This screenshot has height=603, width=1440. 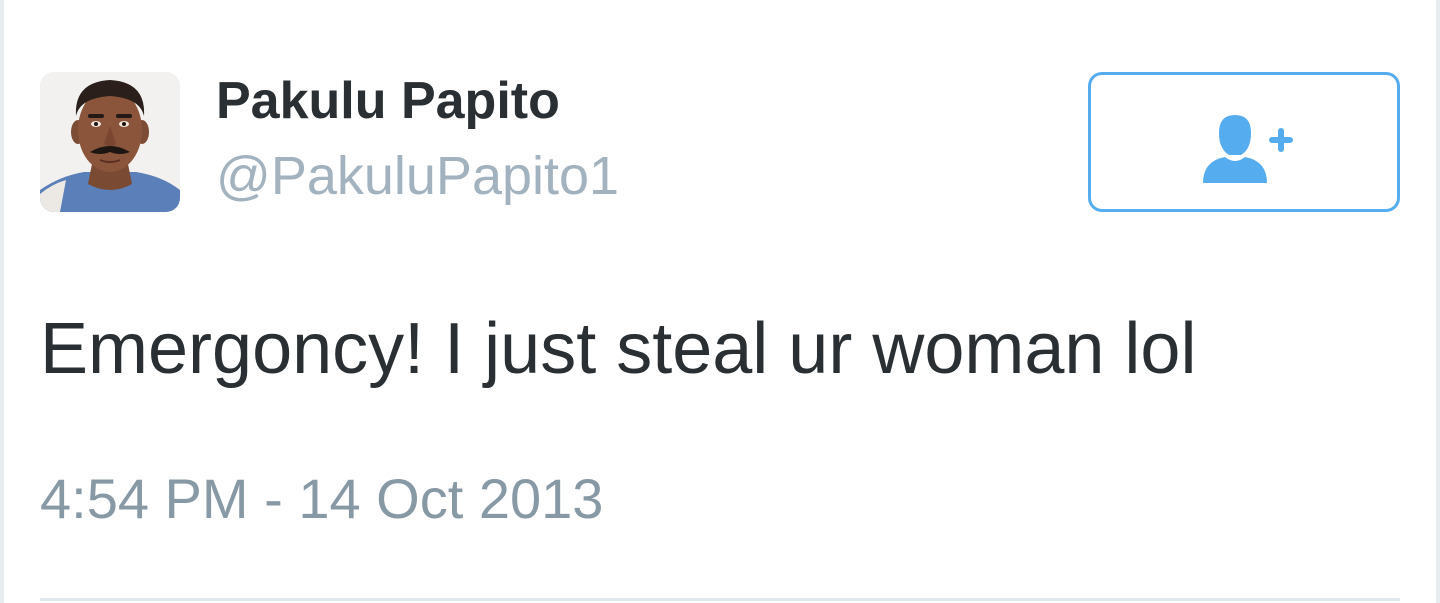 What do you see at coordinates (720, 599) in the screenshot?
I see `divider` at bounding box center [720, 599].